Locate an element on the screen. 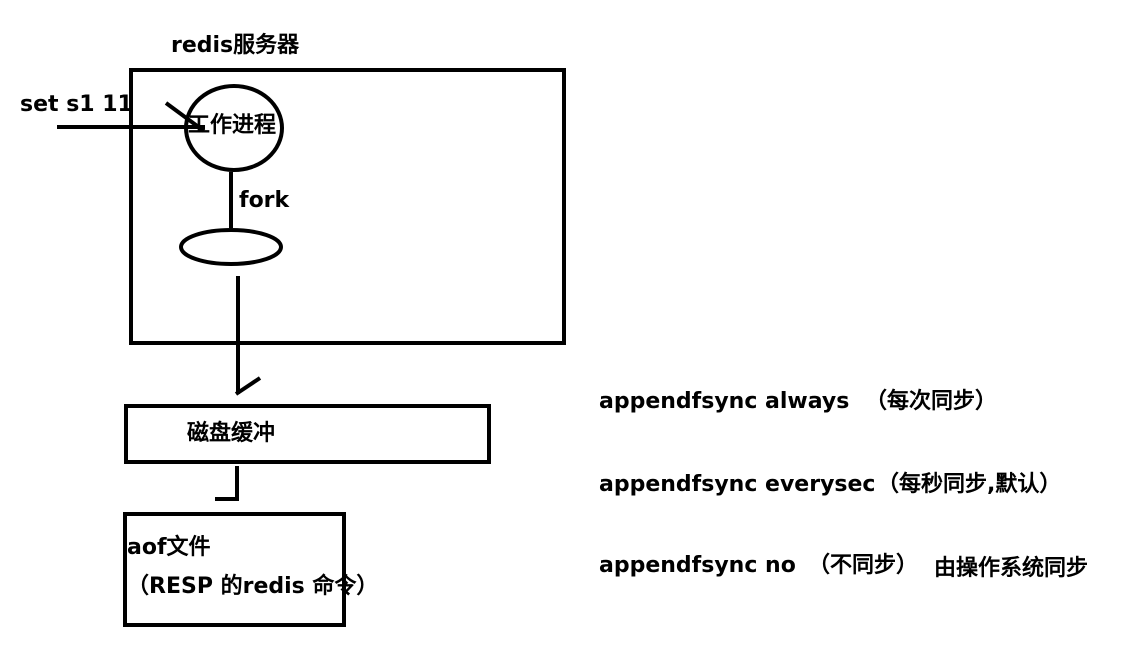 The image size is (1142, 669). disk-buffer-label: 磁盘缓冲 is located at coordinates (231, 433).